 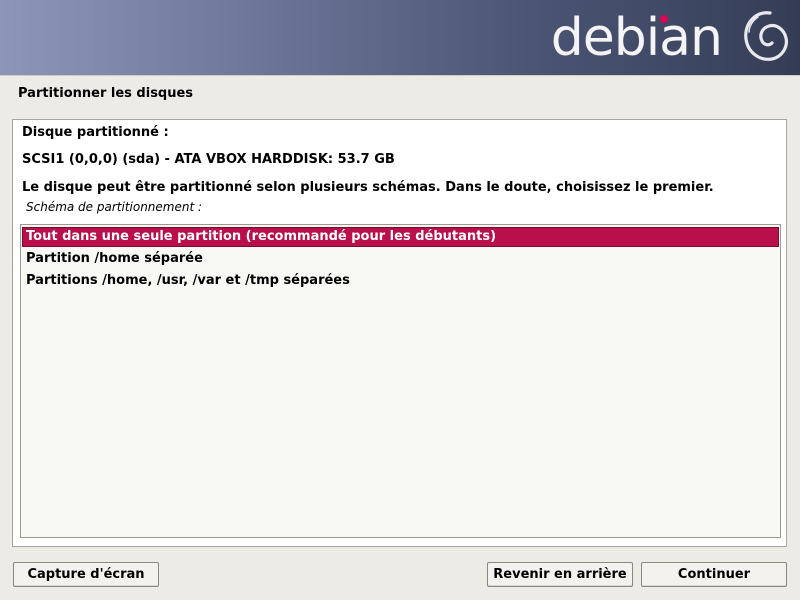 I want to click on screenshot-button: Capture d'écran, so click(x=86, y=574).